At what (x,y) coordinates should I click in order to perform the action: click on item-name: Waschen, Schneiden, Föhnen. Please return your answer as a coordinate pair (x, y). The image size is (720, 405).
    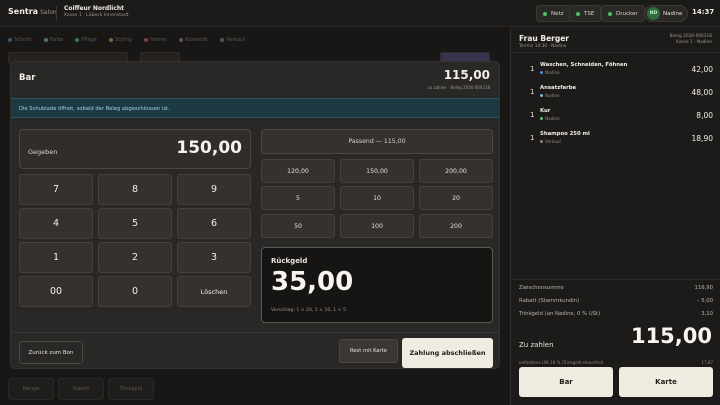
    Looking at the image, I should click on (584, 65).